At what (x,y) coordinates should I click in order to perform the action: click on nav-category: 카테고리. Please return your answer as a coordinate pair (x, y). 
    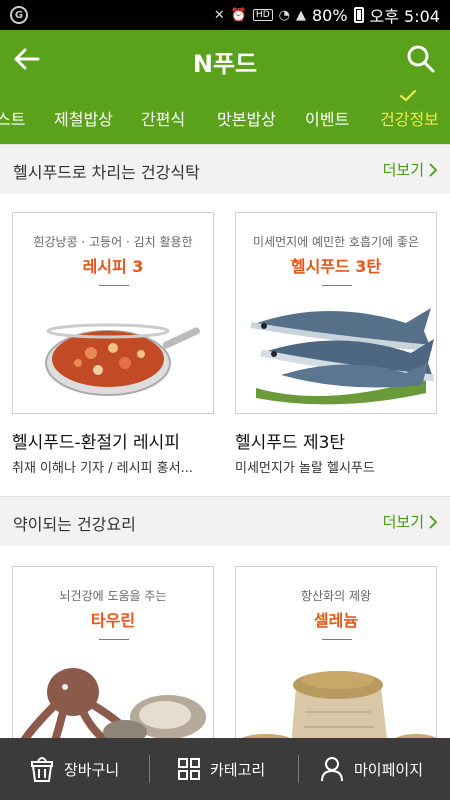
    Looking at the image, I should click on (221, 769).